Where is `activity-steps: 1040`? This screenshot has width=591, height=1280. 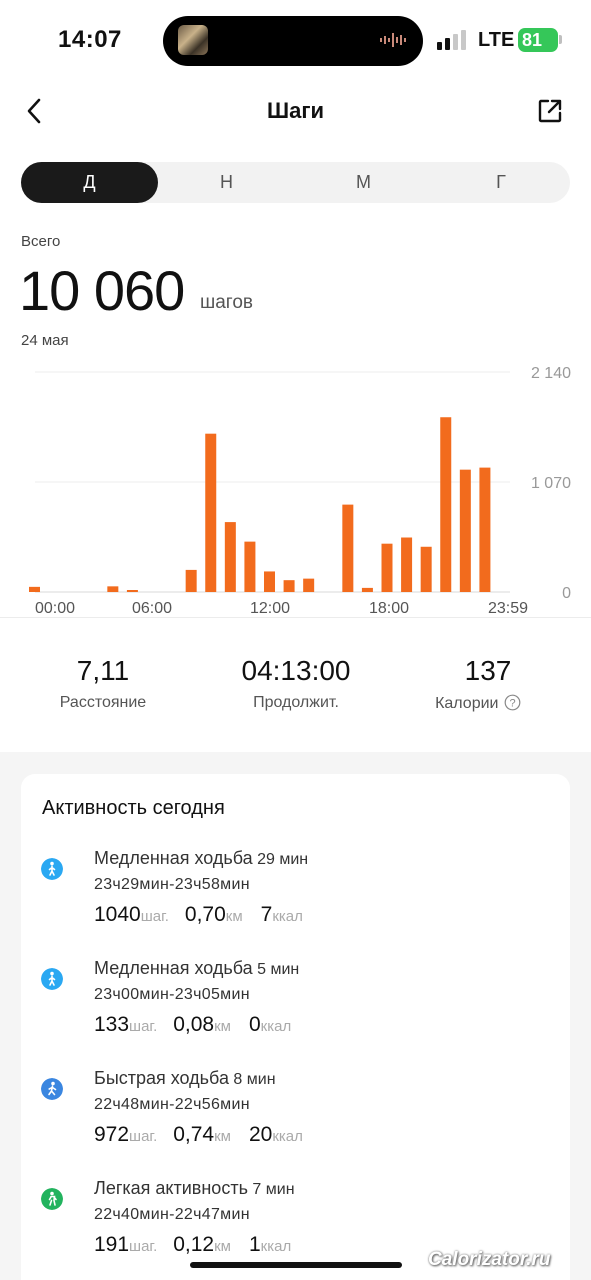
activity-steps: 1040 is located at coordinates (117, 914).